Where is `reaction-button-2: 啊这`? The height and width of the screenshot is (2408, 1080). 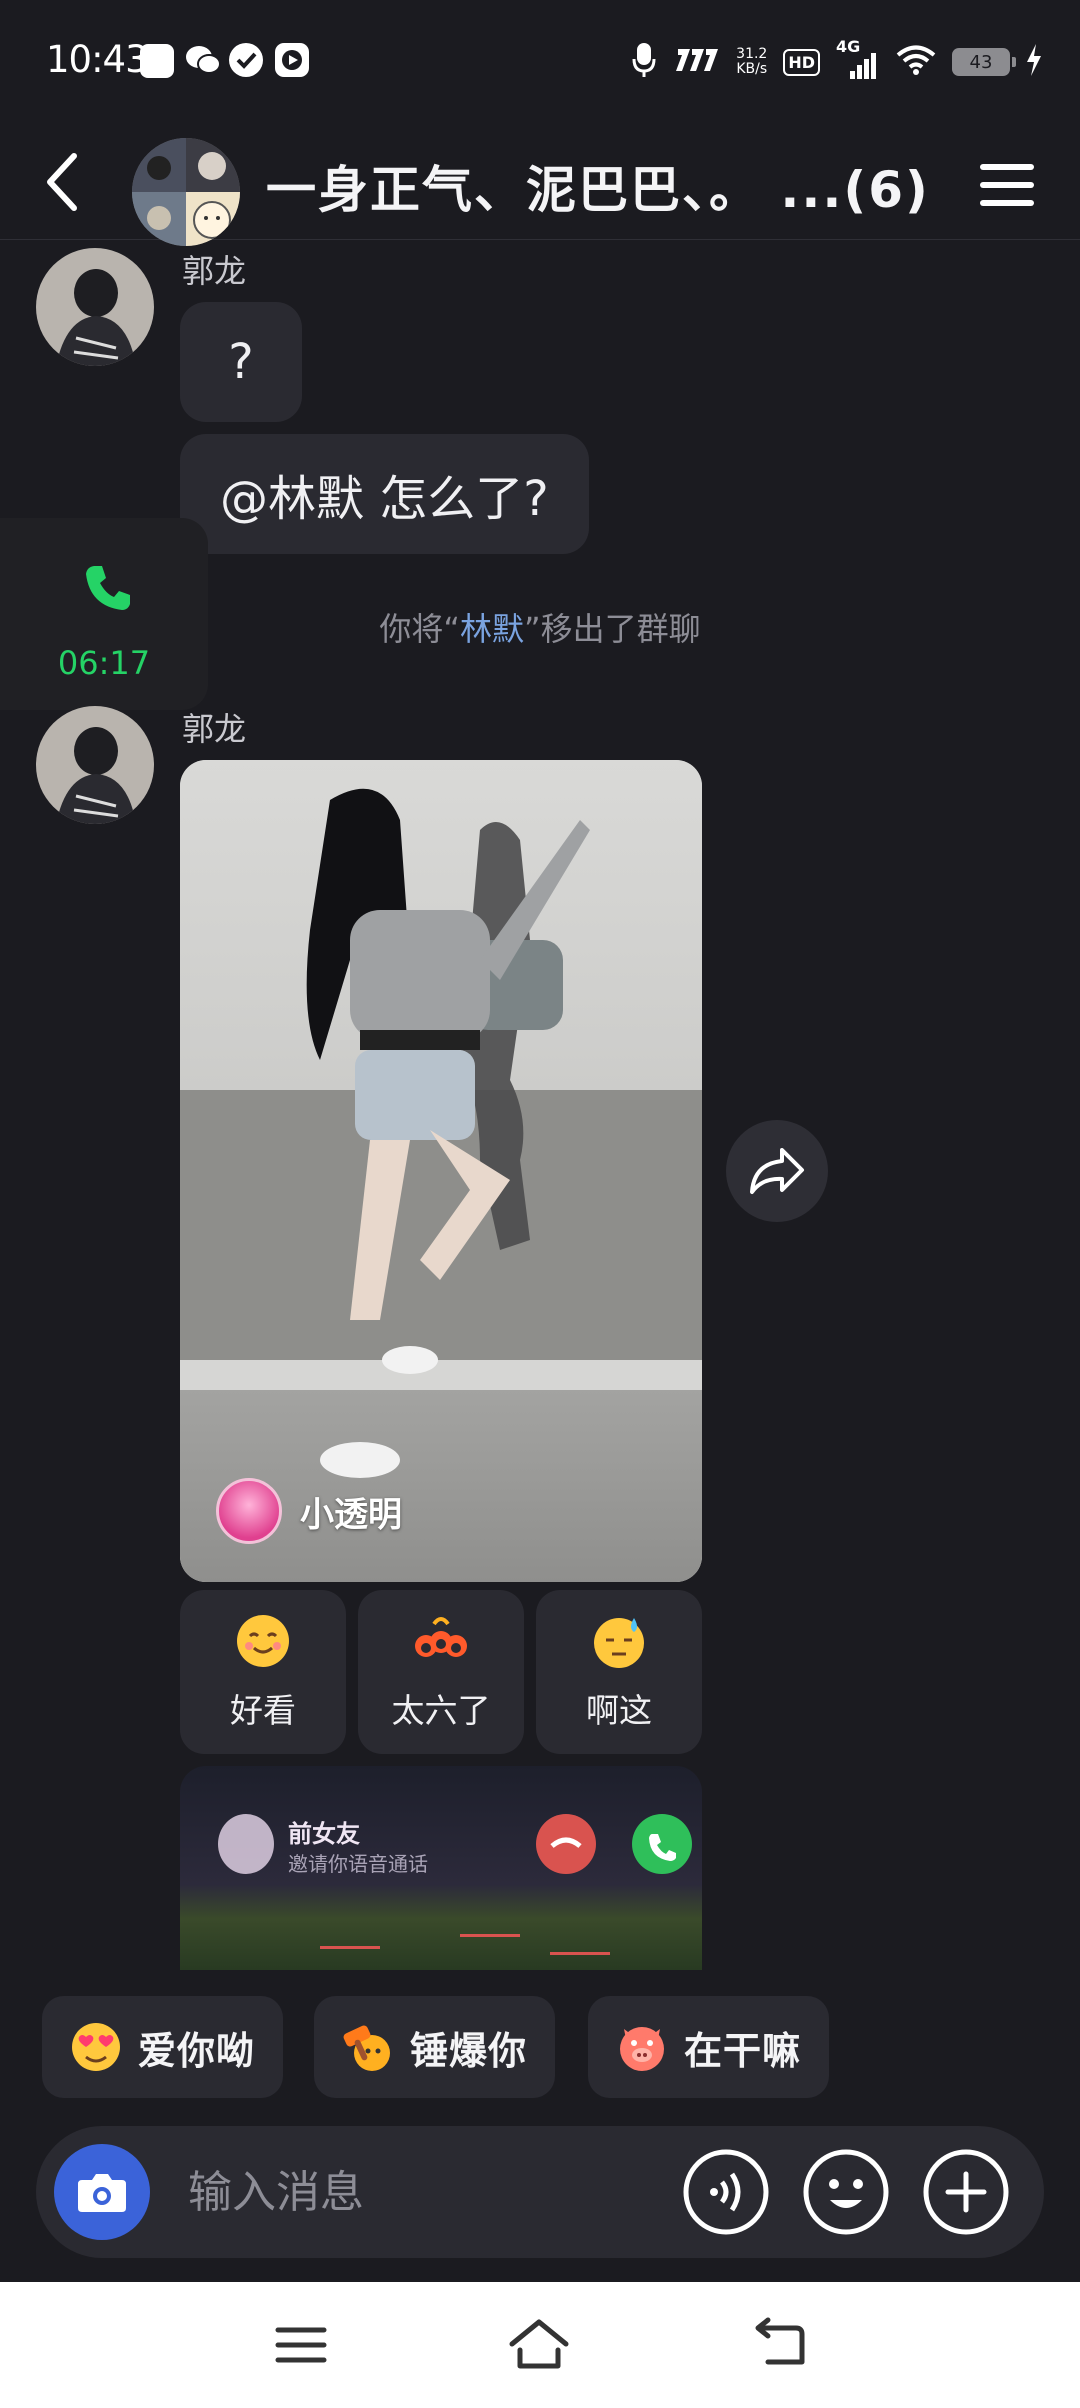 reaction-button-2: 啊这 is located at coordinates (619, 1672).